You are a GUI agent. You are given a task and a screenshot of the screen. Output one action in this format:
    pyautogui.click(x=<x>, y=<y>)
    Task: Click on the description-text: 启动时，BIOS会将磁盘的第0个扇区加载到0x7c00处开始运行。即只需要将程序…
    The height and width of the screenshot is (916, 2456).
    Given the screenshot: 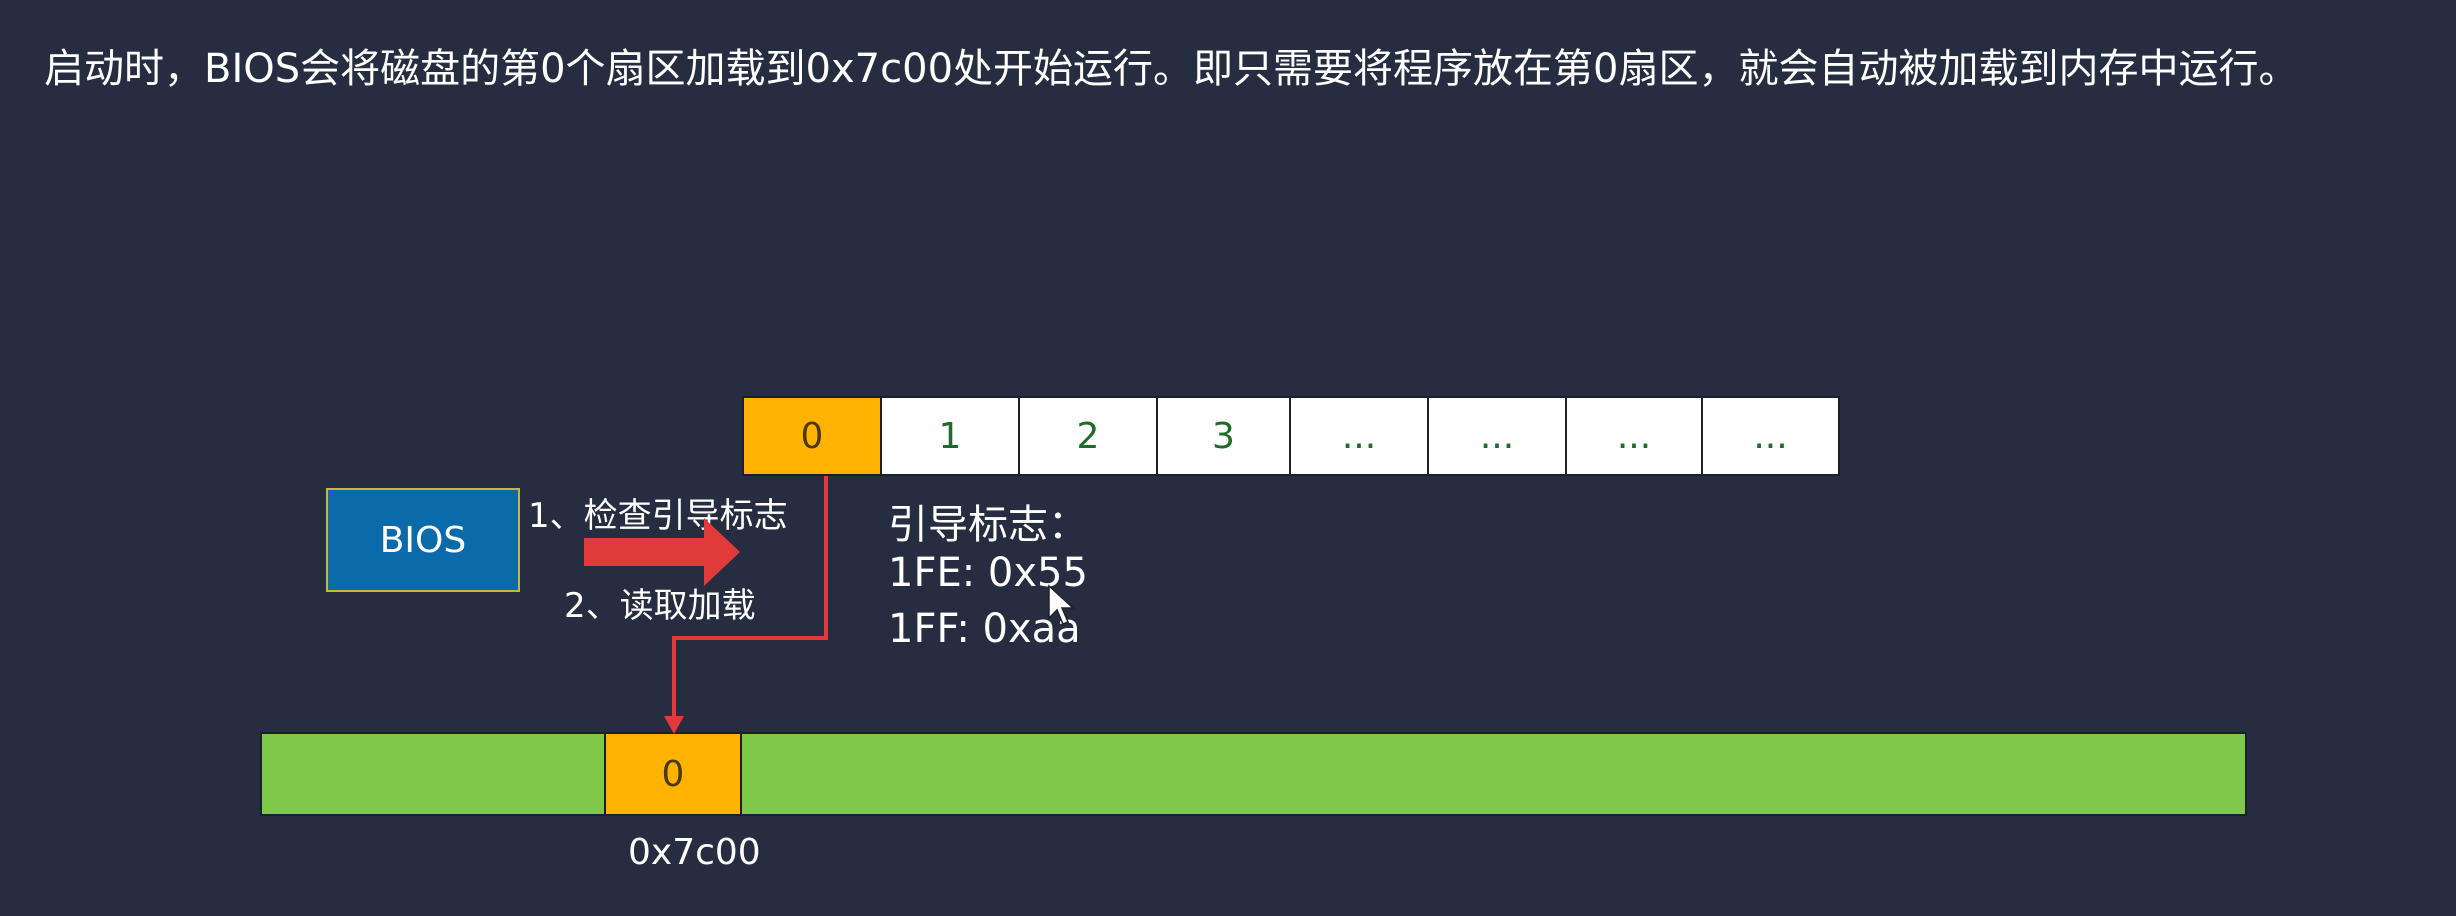 What is the action you would take?
    pyautogui.click(x=1171, y=69)
    